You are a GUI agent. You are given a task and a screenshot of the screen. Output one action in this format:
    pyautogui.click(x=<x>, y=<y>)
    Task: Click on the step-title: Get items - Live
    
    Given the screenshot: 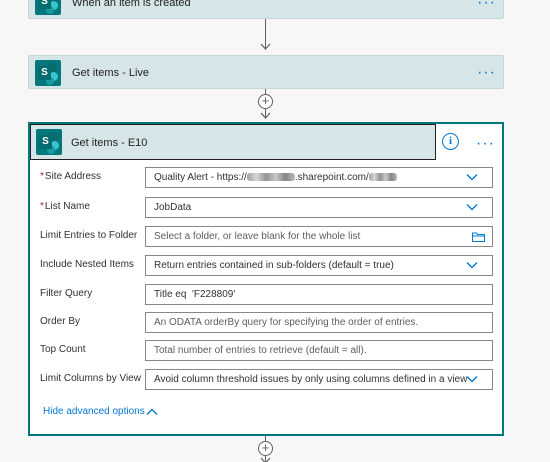 What is the action you would take?
    pyautogui.click(x=111, y=73)
    